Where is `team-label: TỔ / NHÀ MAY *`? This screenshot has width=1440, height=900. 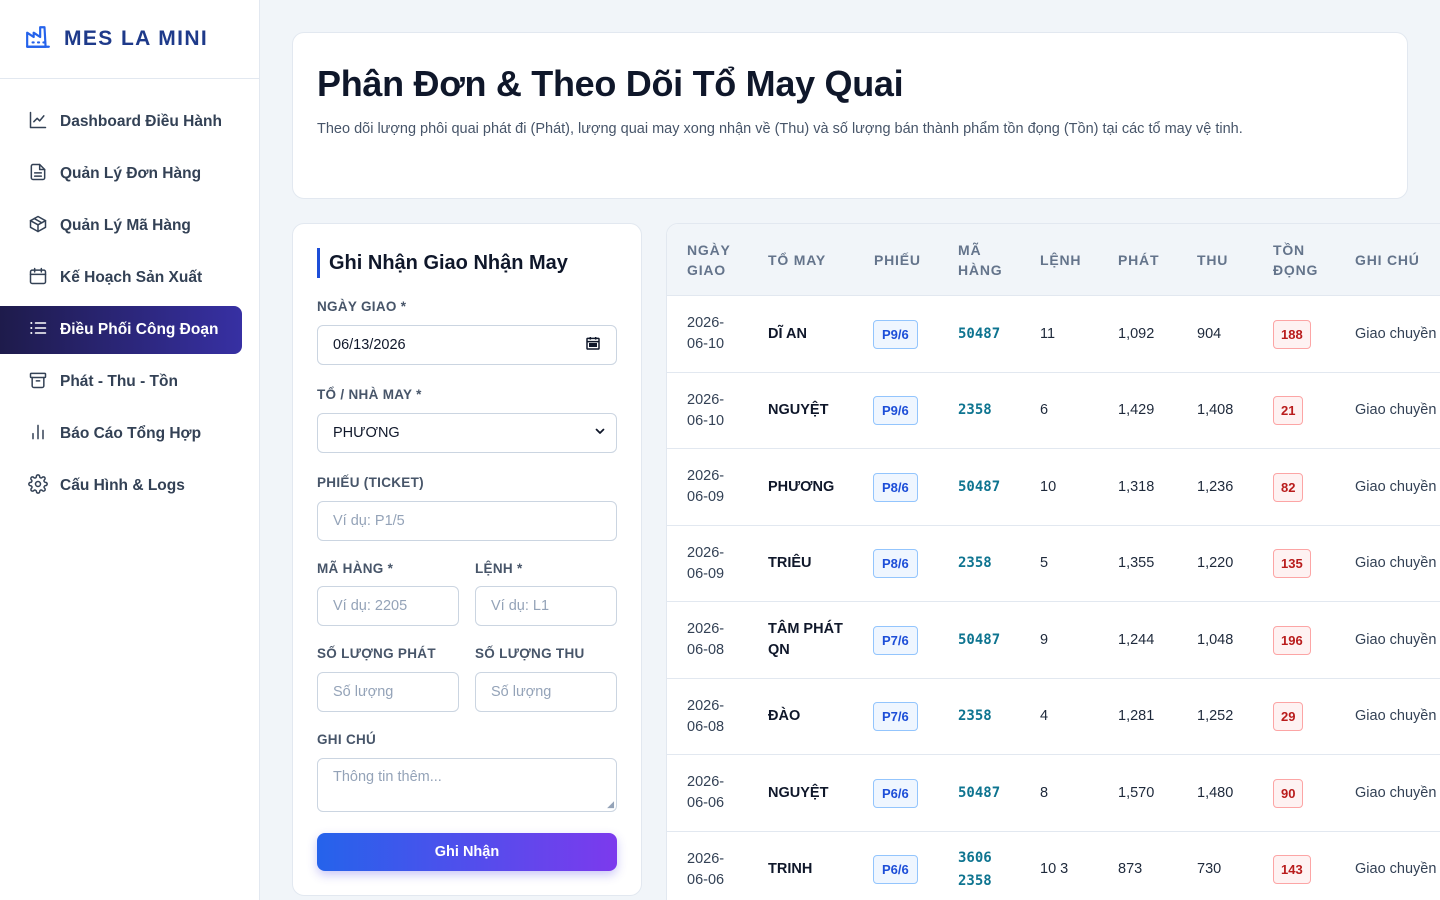
team-label: TỔ / NHÀ MAY * is located at coordinates (369, 394).